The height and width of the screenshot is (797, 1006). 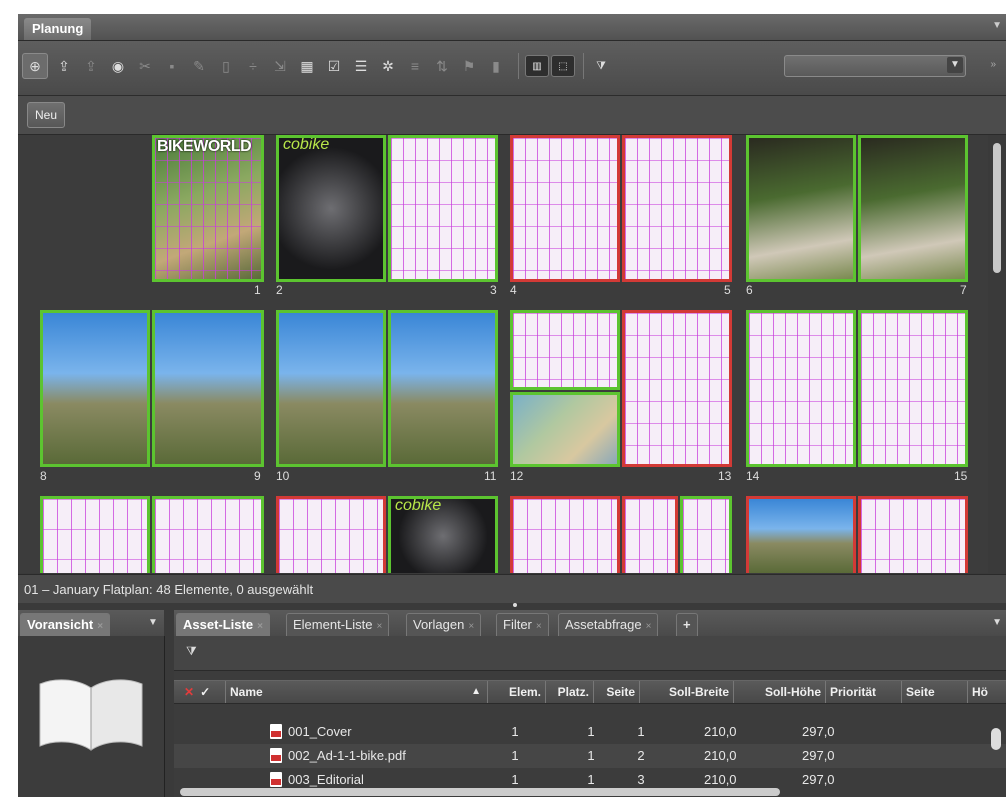 What do you see at coordinates (935, 692) in the screenshot?
I see `column-seite-2: Seite` at bounding box center [935, 692].